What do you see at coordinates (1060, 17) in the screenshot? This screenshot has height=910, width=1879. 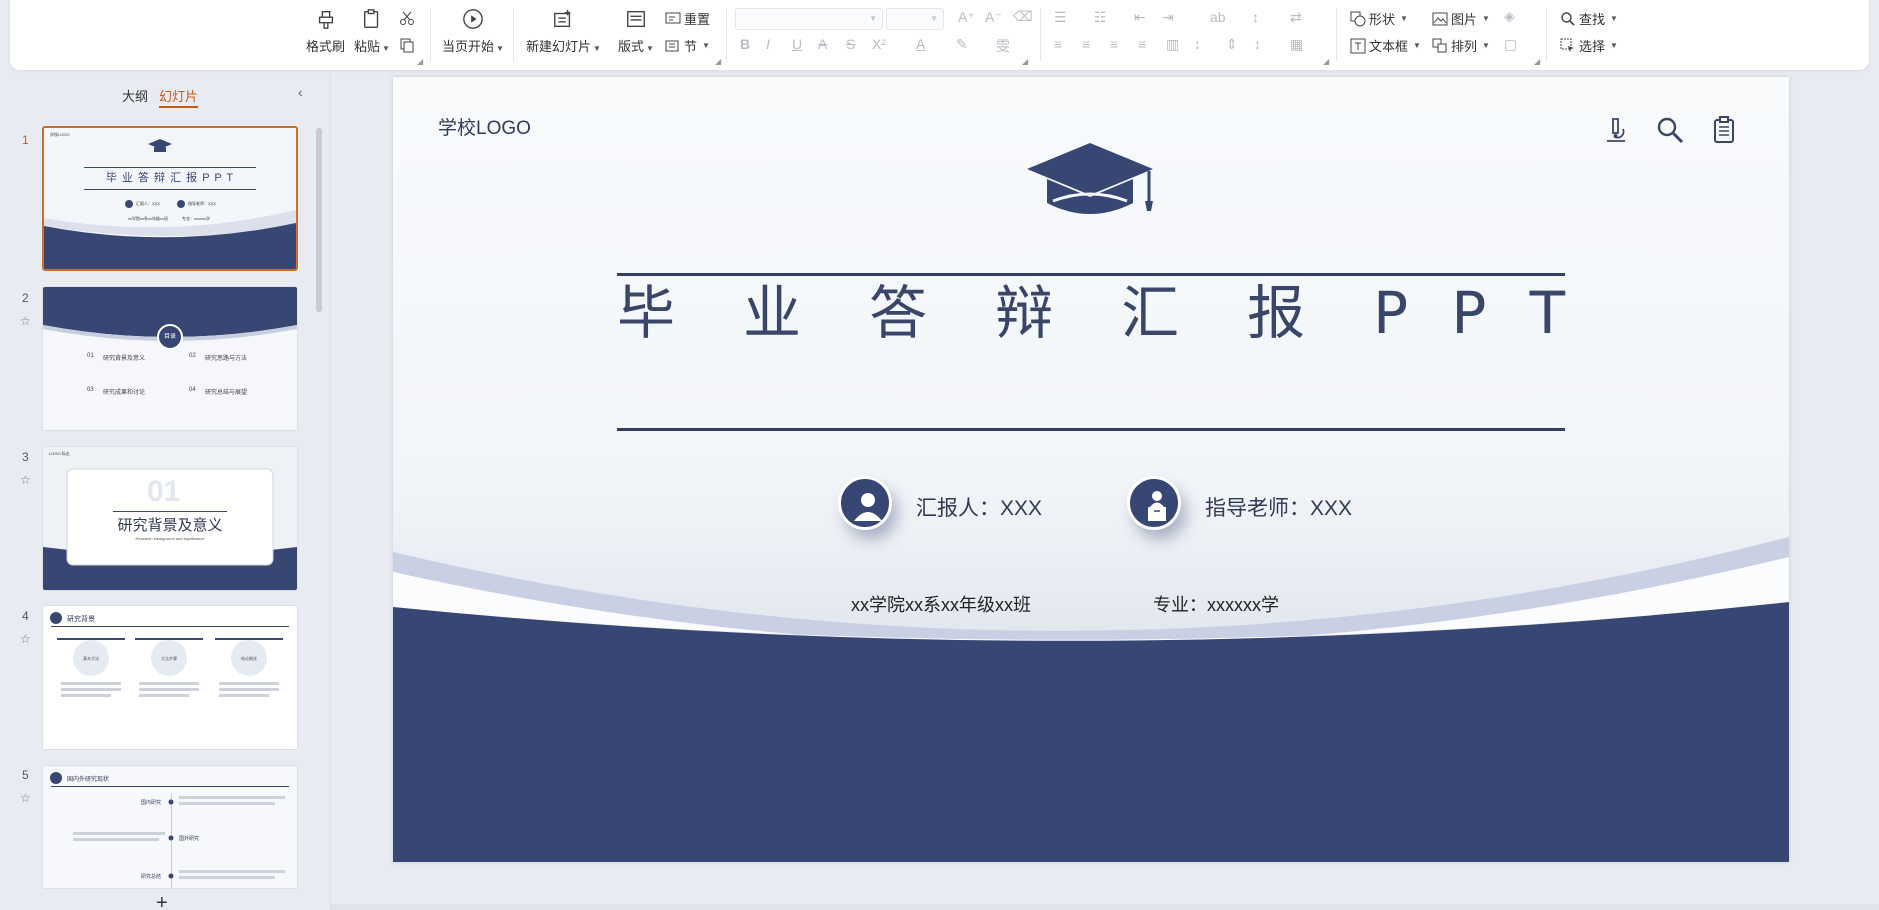 I see `bullets-icon: ☰` at bounding box center [1060, 17].